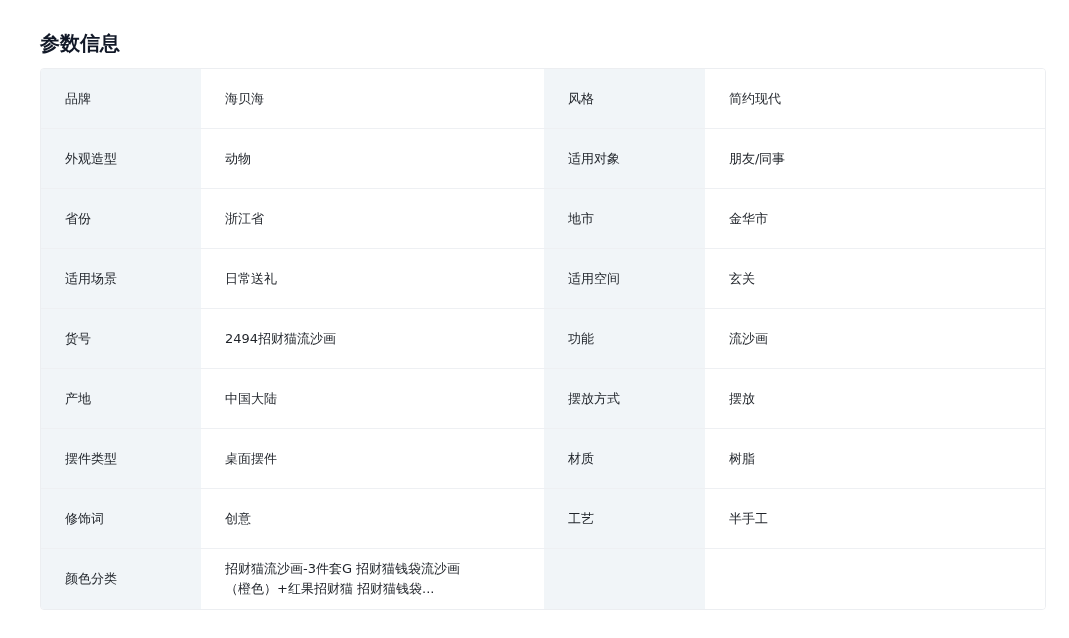 The image size is (1069, 638). What do you see at coordinates (748, 218) in the screenshot?
I see `param-value: 金华市` at bounding box center [748, 218].